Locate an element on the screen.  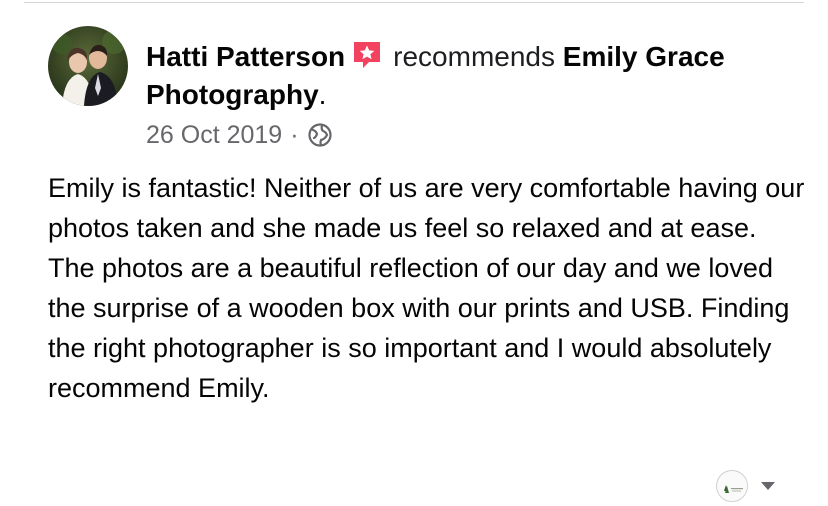
author-name: Hatti Patterson is located at coordinates (245, 56).